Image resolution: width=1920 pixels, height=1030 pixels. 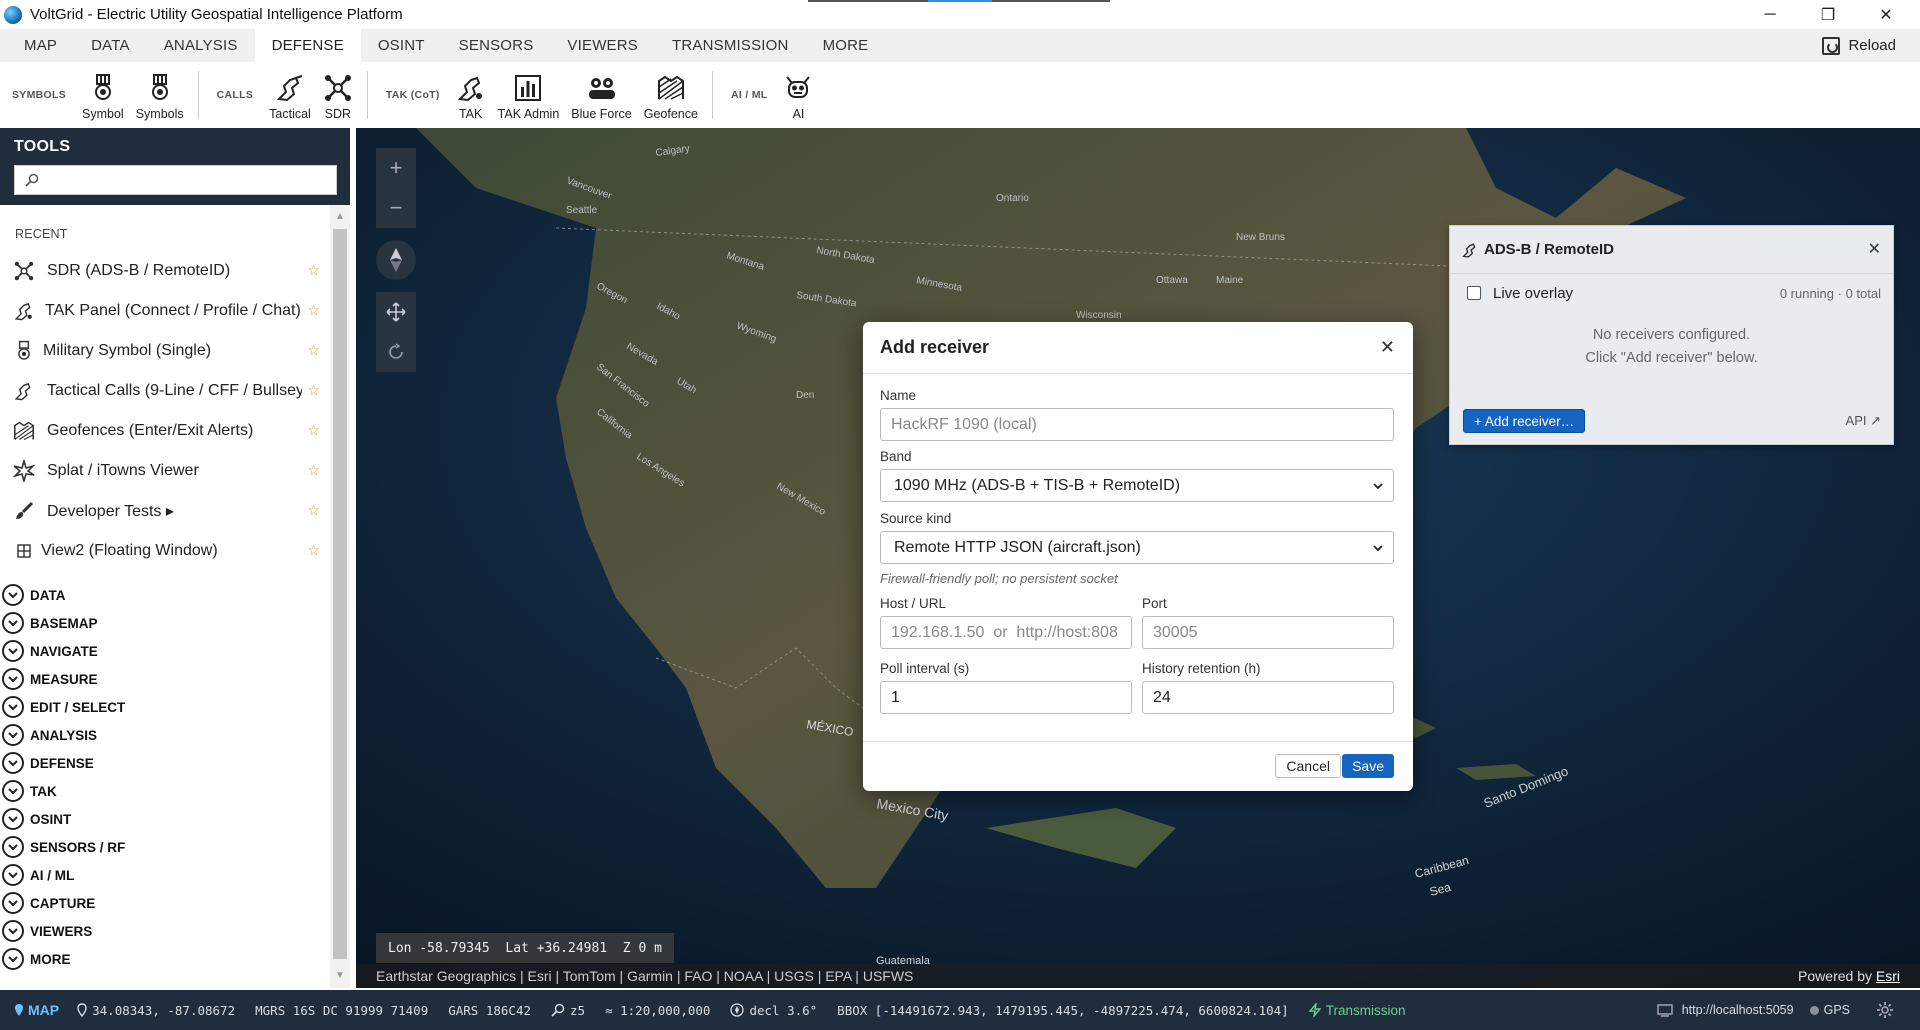 What do you see at coordinates (165, 959) in the screenshot?
I see `section-more: MORE` at bounding box center [165, 959].